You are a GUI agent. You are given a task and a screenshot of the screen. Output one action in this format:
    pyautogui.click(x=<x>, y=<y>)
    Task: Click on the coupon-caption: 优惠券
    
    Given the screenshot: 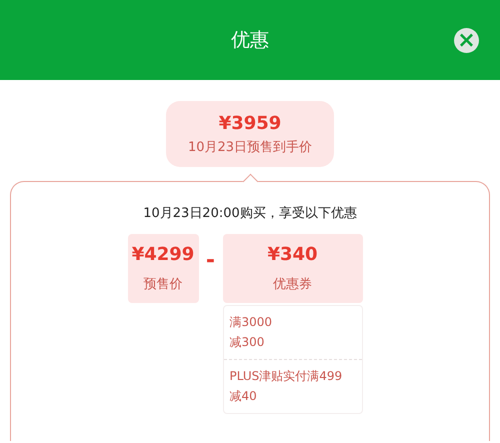 What is the action you would take?
    pyautogui.click(x=292, y=284)
    